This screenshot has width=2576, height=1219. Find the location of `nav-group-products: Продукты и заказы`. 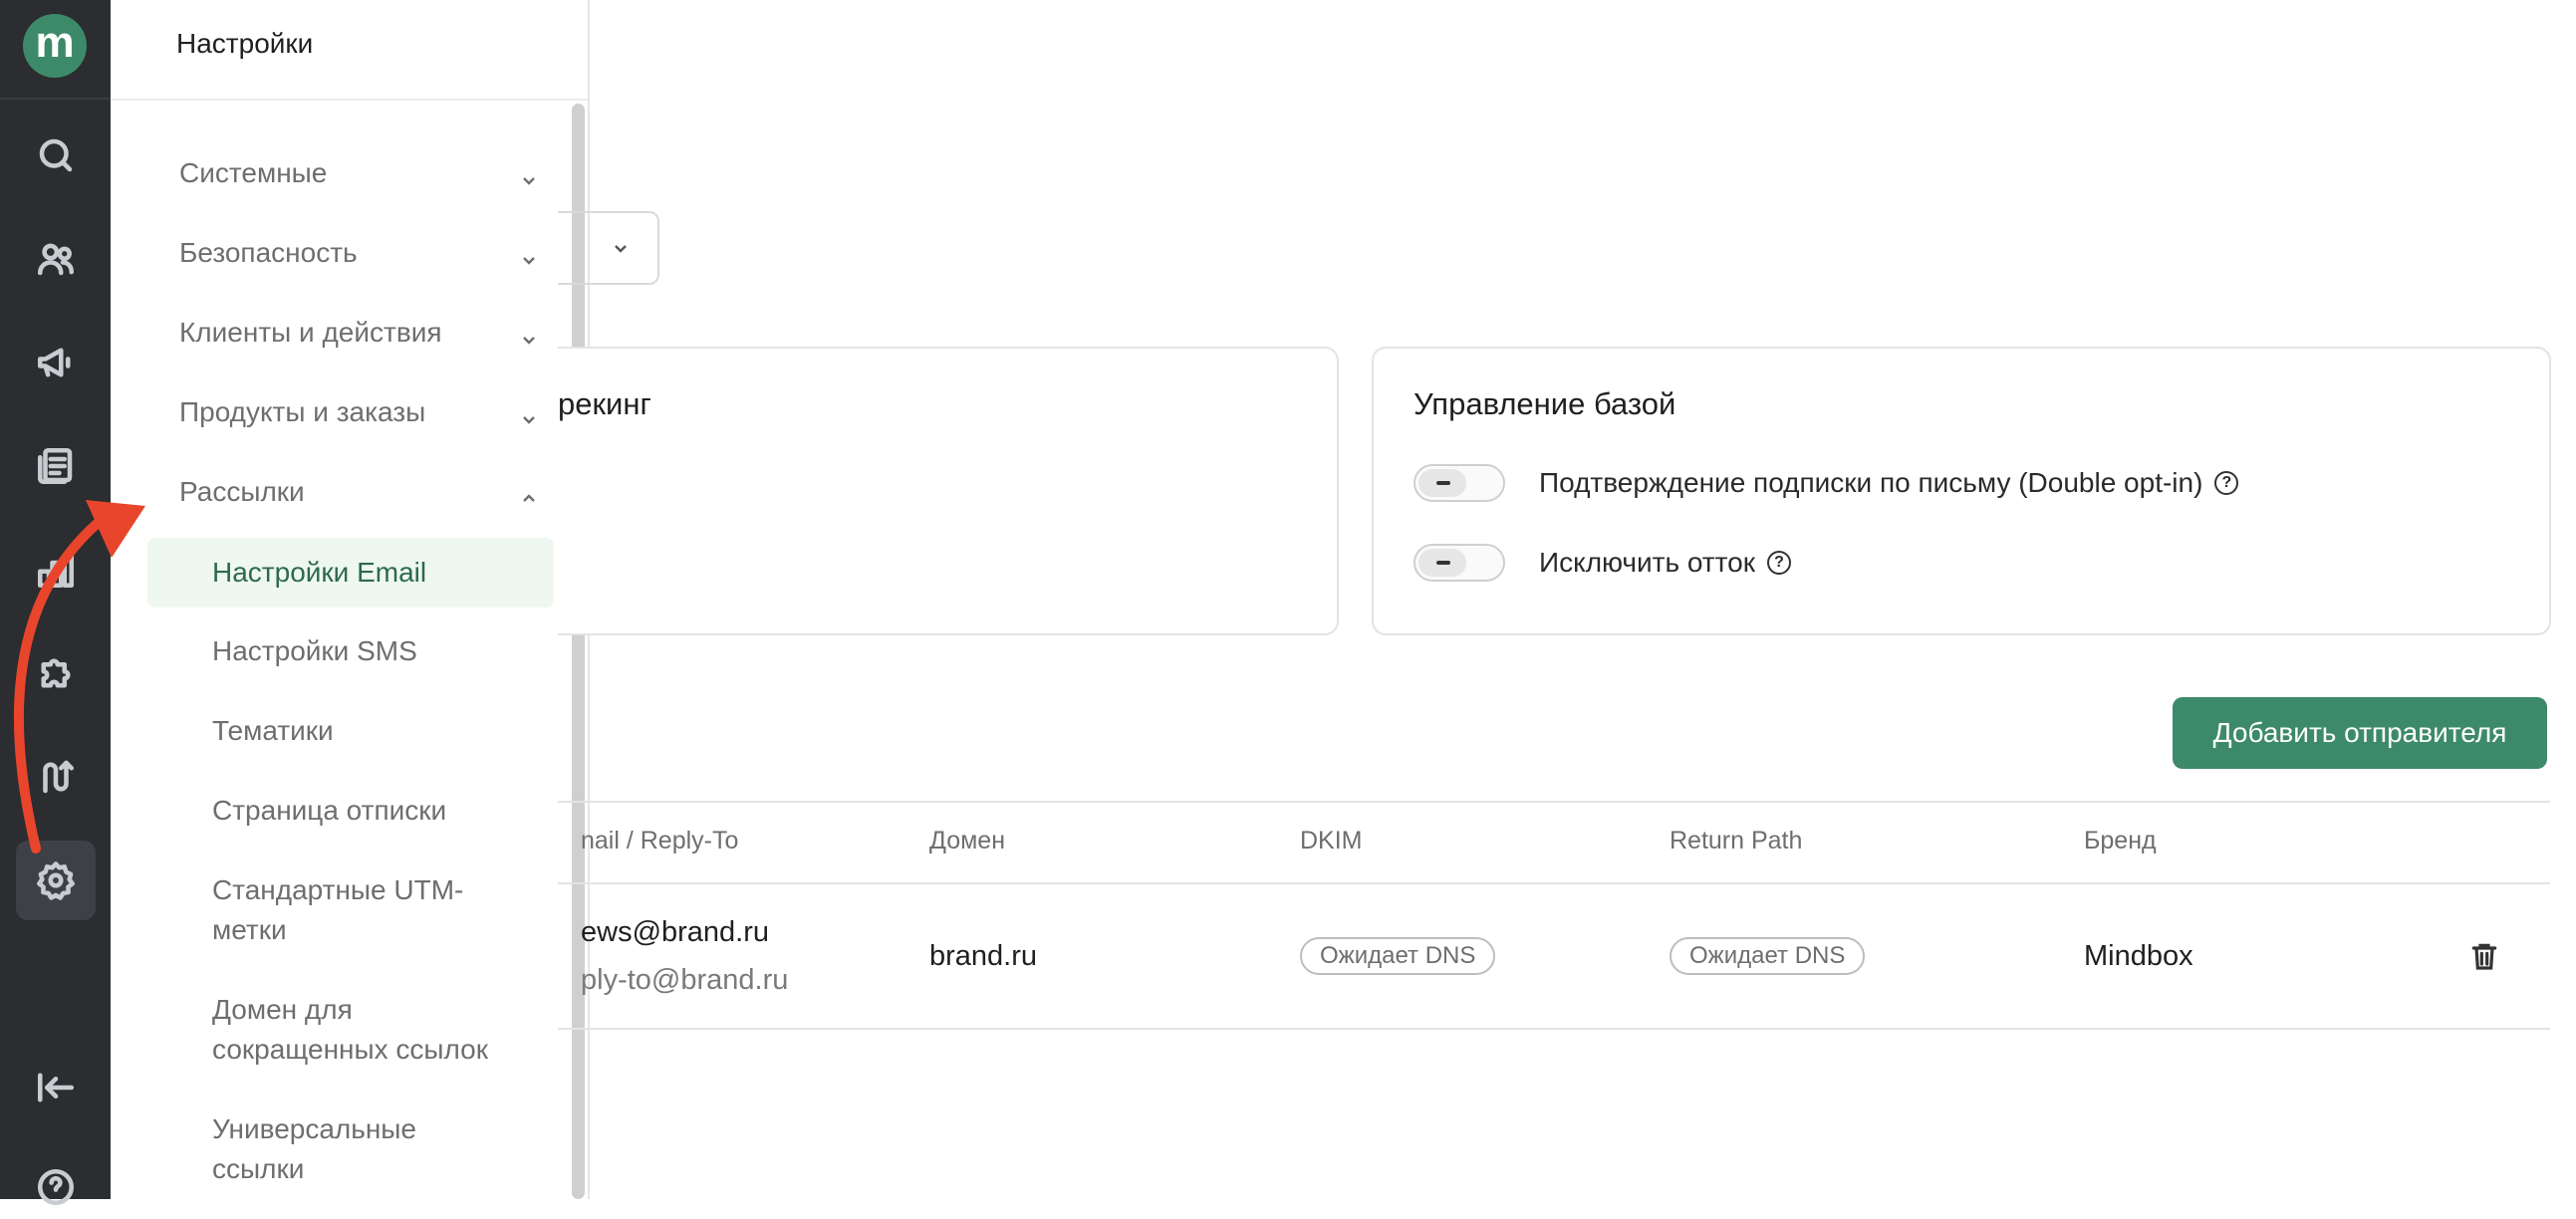

nav-group-products: Продукты и заказы is located at coordinates (358, 412).